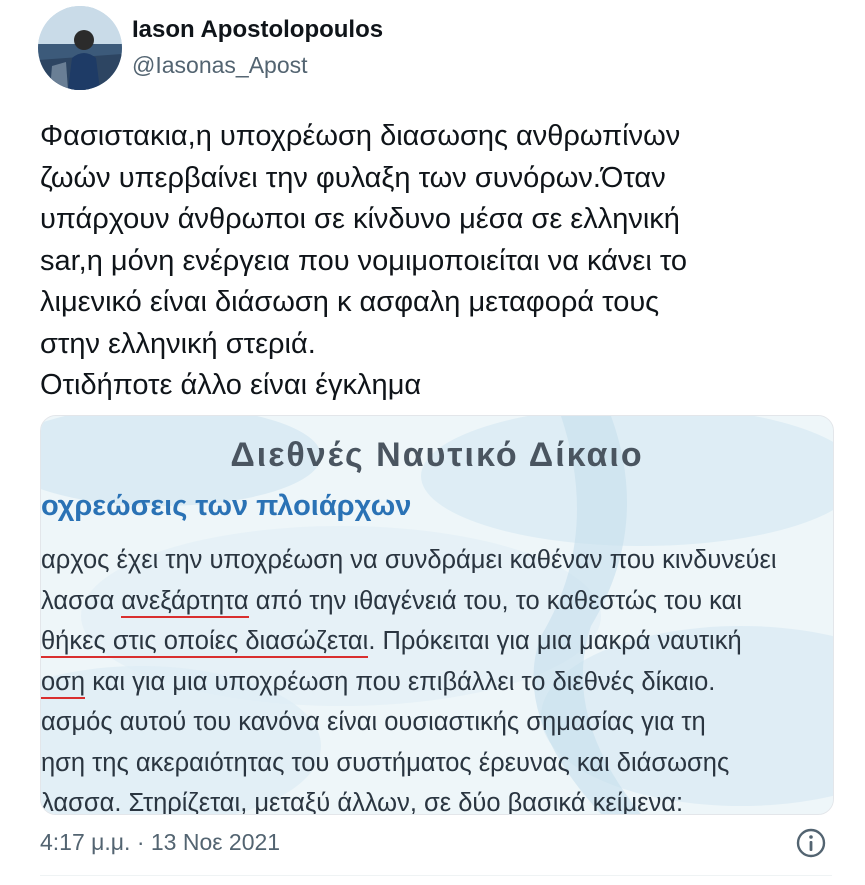 Image resolution: width=865 pixels, height=885 pixels. What do you see at coordinates (185, 602) in the screenshot?
I see `underlined-phrase: ανεξάρτητα` at bounding box center [185, 602].